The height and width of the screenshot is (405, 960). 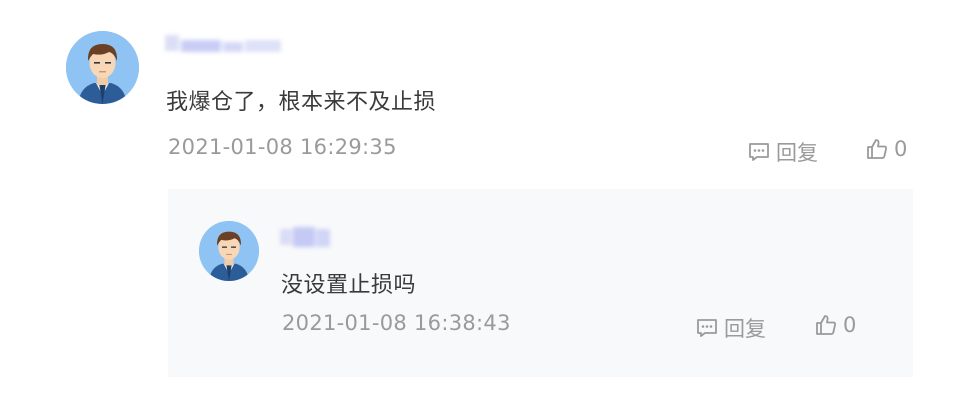 I want to click on comment-text: 我爆仓了，根本来不及止损, so click(x=301, y=102).